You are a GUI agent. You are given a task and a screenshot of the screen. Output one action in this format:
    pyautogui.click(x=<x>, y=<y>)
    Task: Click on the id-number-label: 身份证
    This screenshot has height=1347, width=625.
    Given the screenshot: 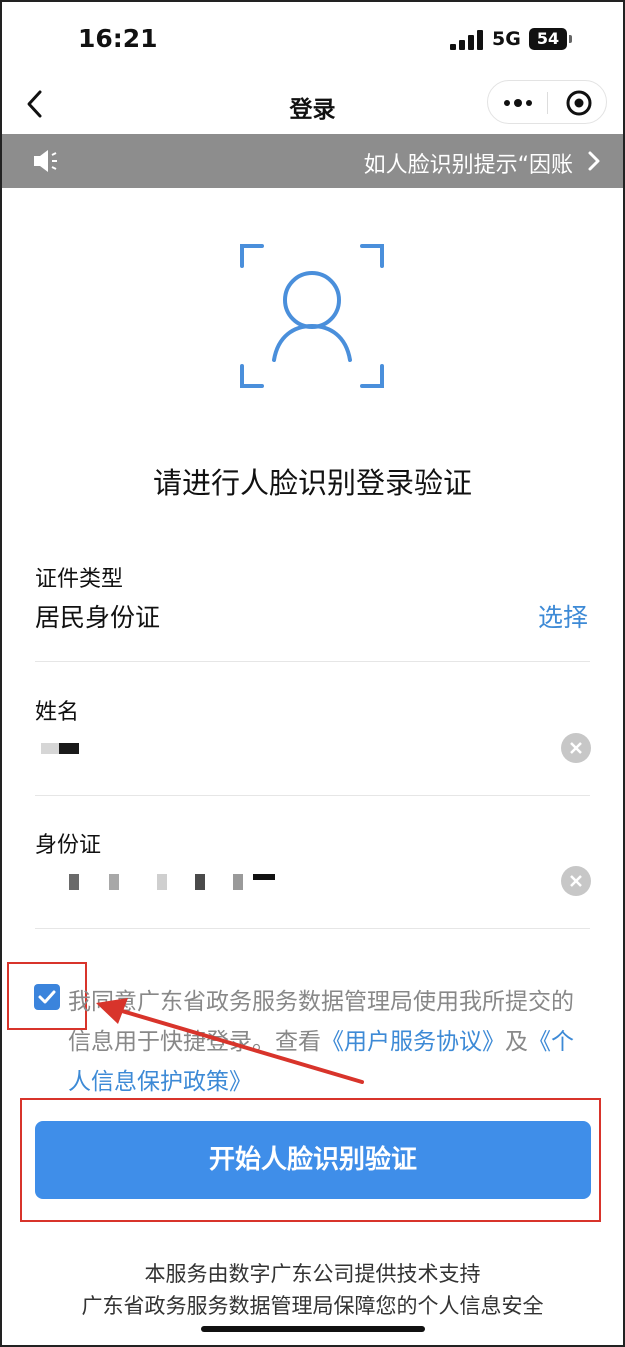 What is the action you would take?
    pyautogui.click(x=68, y=845)
    